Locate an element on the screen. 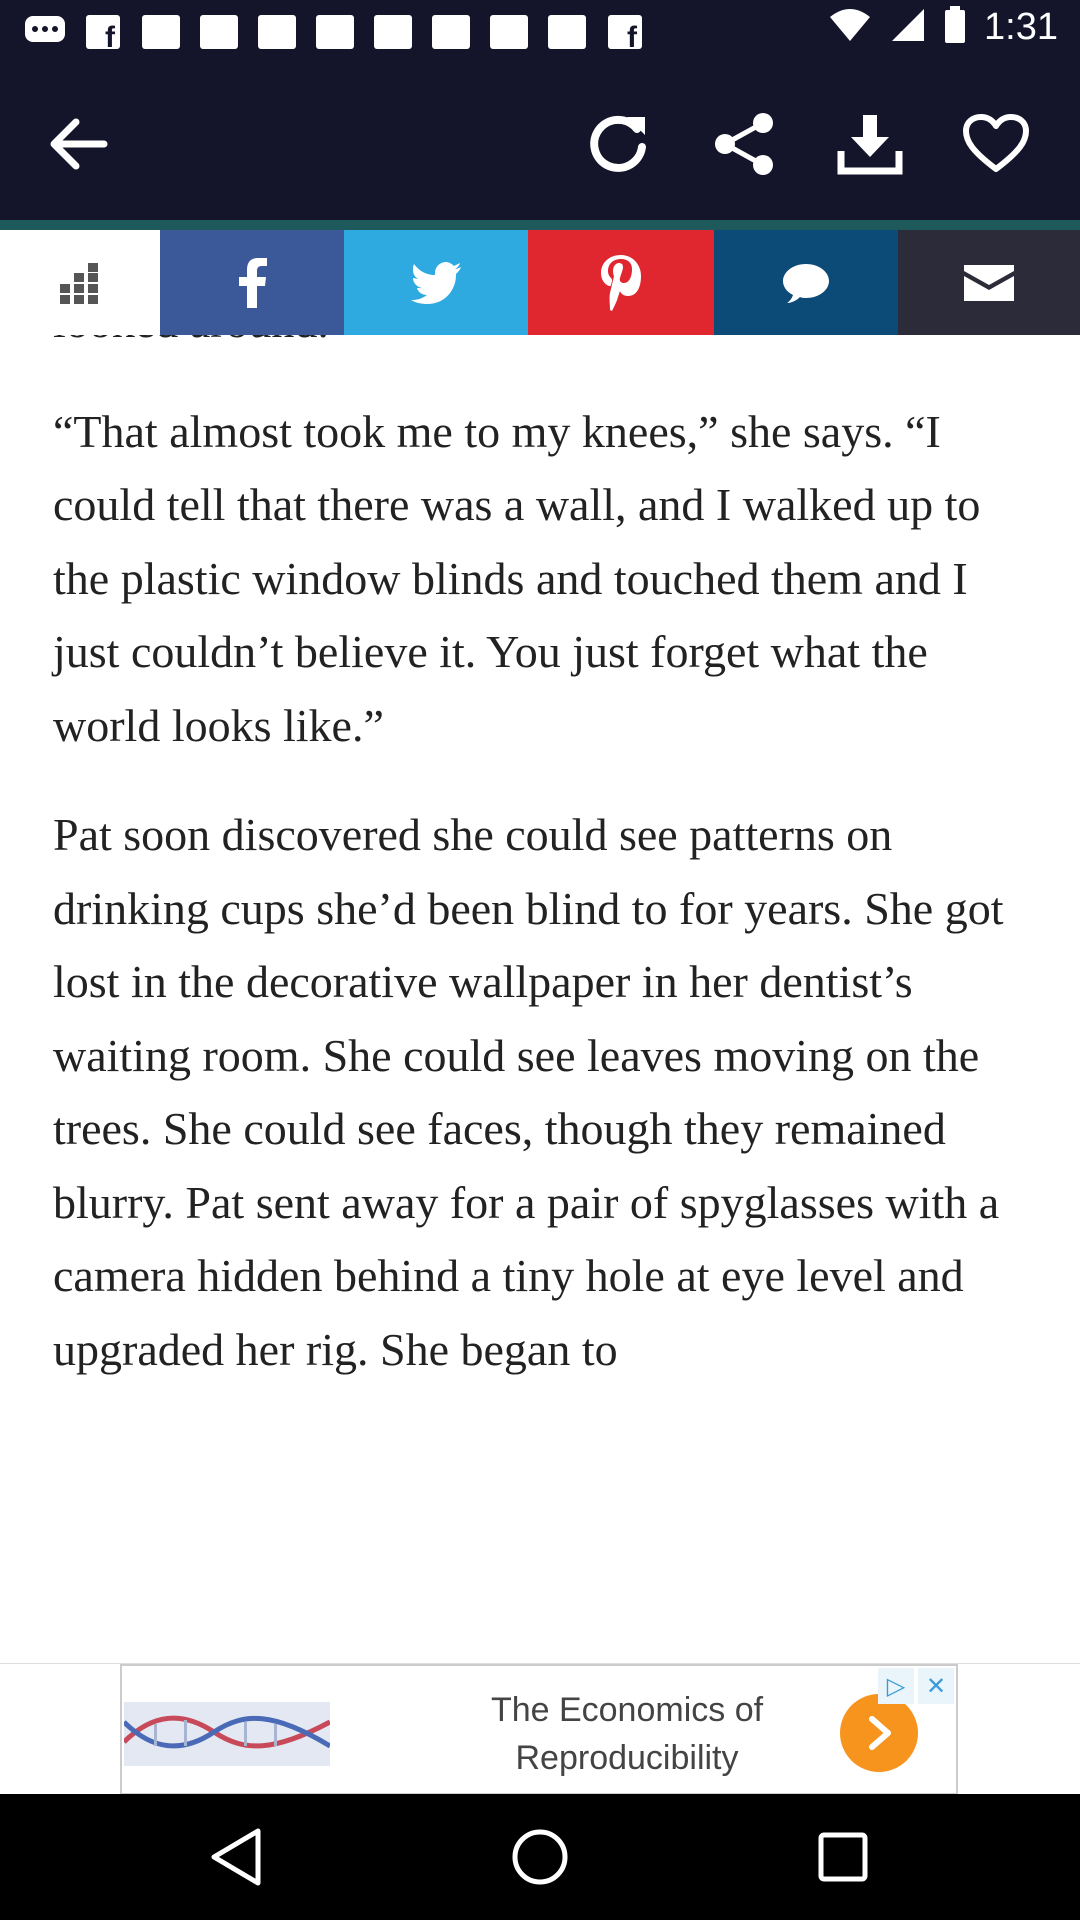 Image resolution: width=1080 pixels, height=1920 pixels. email-share-button is located at coordinates (989, 282).